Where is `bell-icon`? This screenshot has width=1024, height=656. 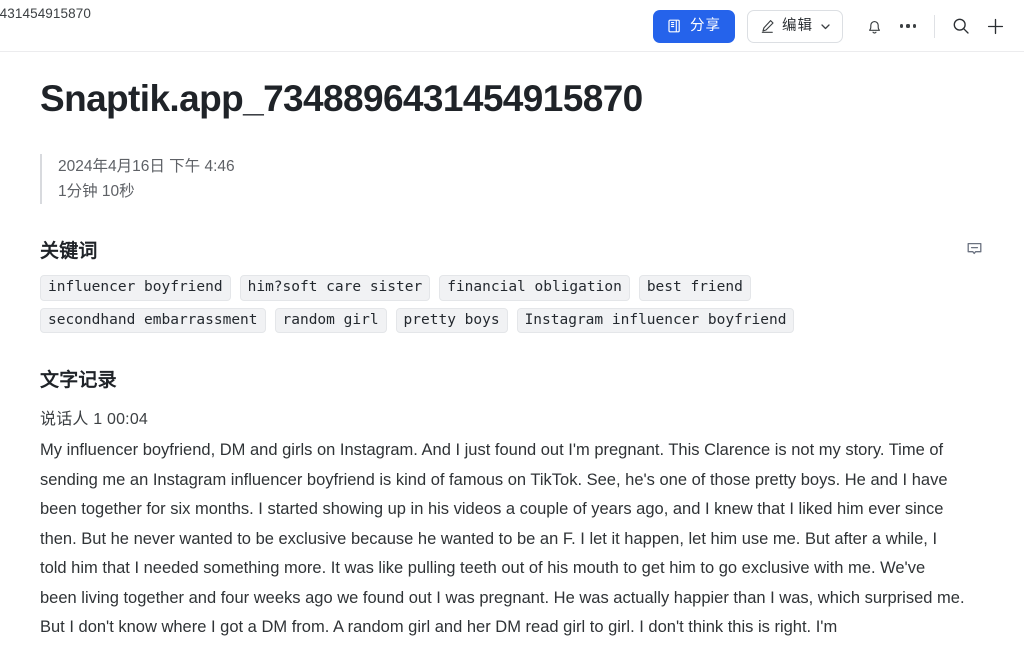
bell-icon is located at coordinates (874, 26).